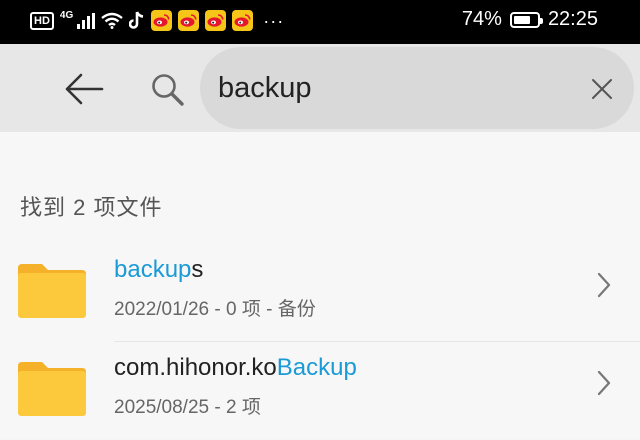 This screenshot has height=440, width=640. I want to click on hd-badge: HD, so click(42, 20).